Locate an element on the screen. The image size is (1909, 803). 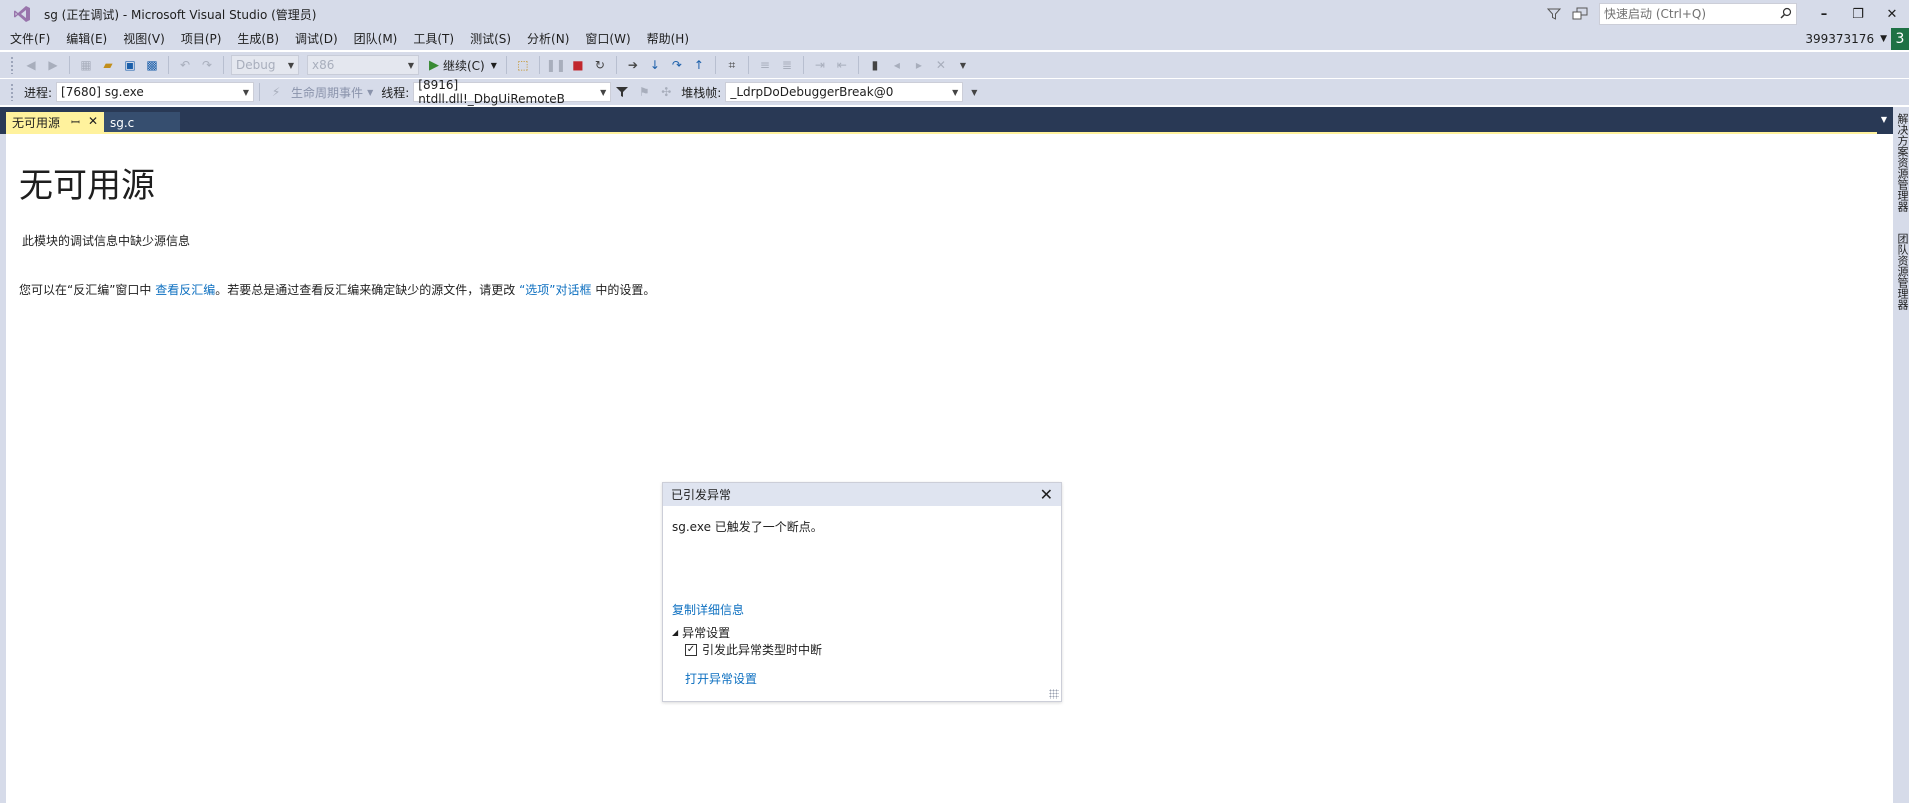
menu-team: 团队(M) is located at coordinates (376, 39).